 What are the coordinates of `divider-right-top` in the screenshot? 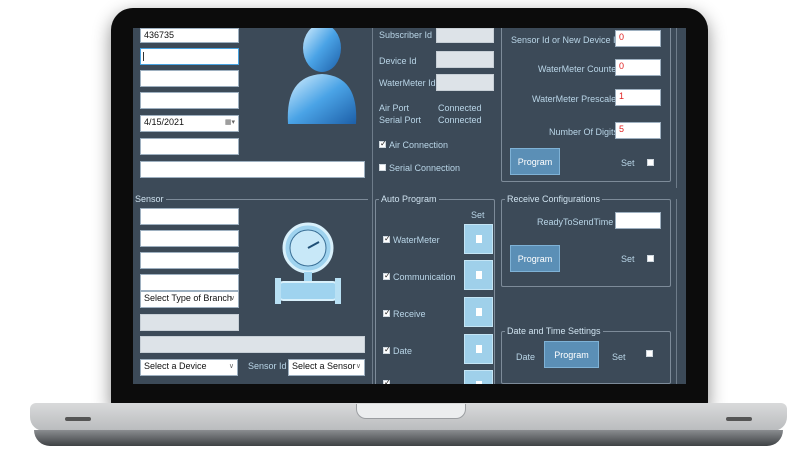 It's located at (676, 108).